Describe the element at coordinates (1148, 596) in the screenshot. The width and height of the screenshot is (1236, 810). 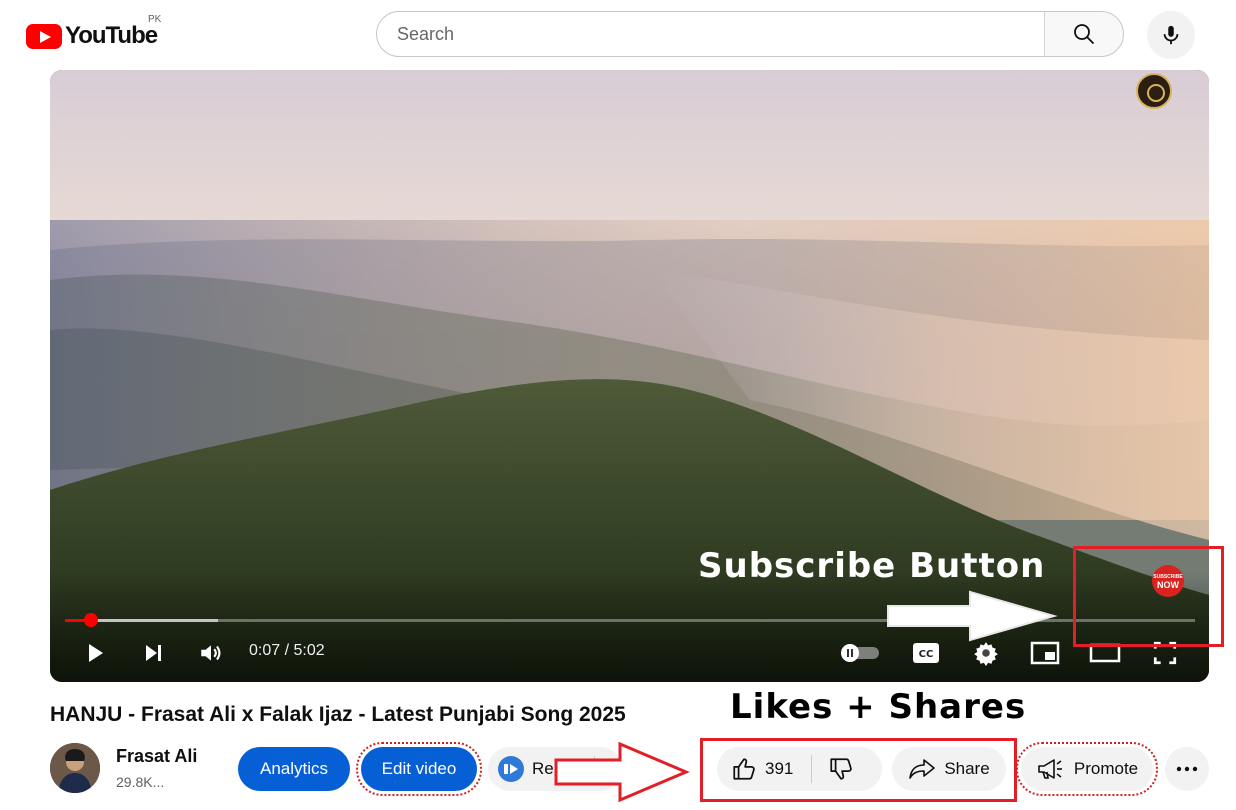
I see `subscribe-annotation-box` at that location.